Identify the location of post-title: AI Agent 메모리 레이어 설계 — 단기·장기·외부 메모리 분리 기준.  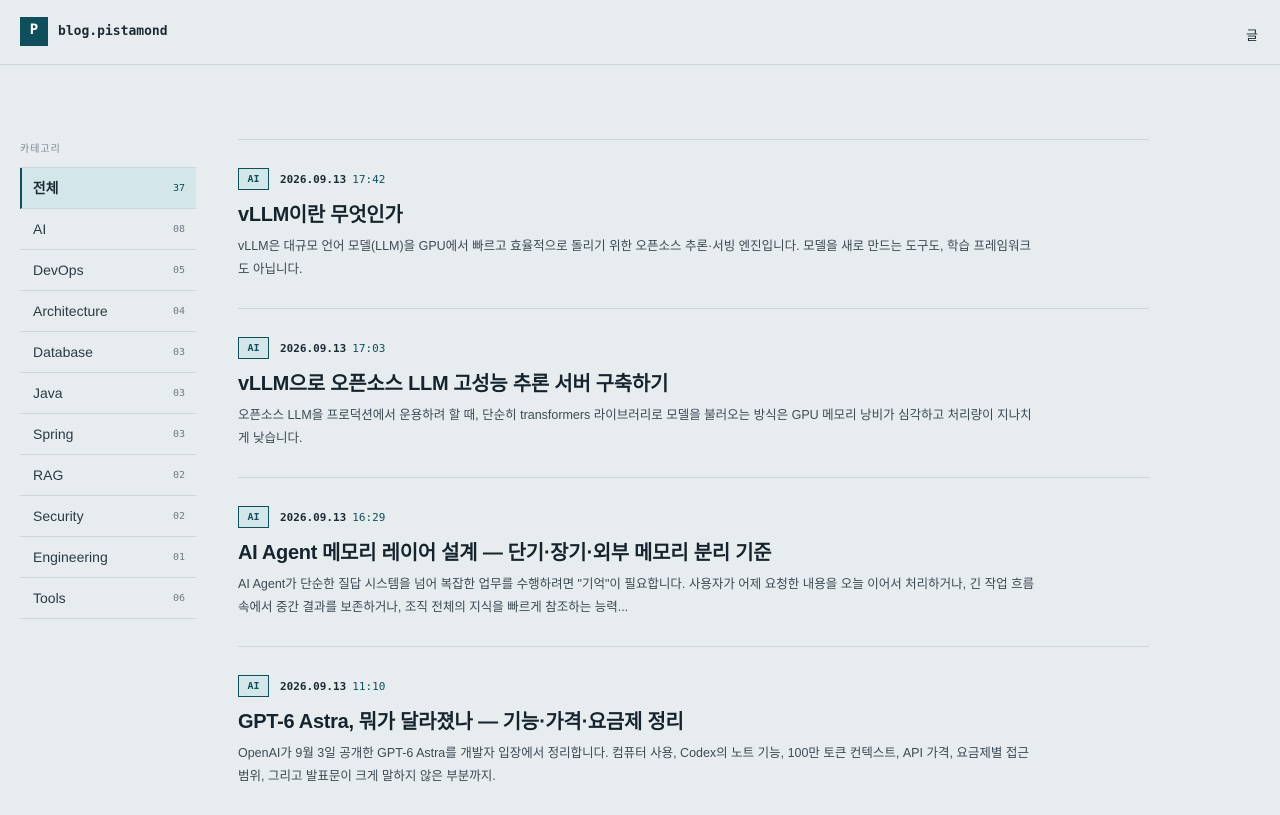
(693, 553).